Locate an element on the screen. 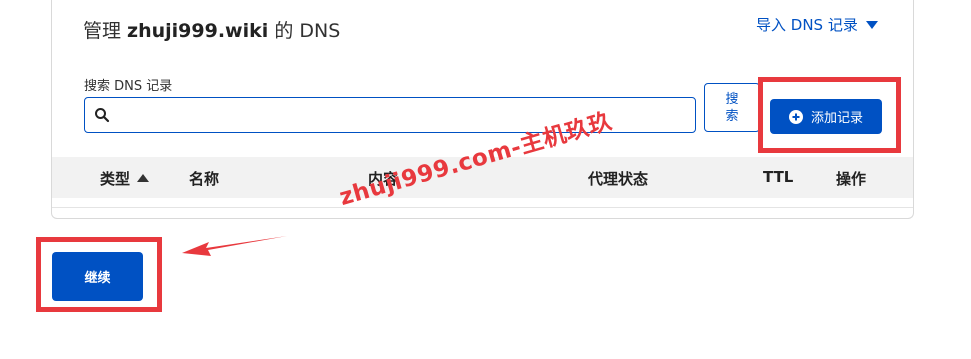  annotation-overlay is located at coordinates (234, 246).